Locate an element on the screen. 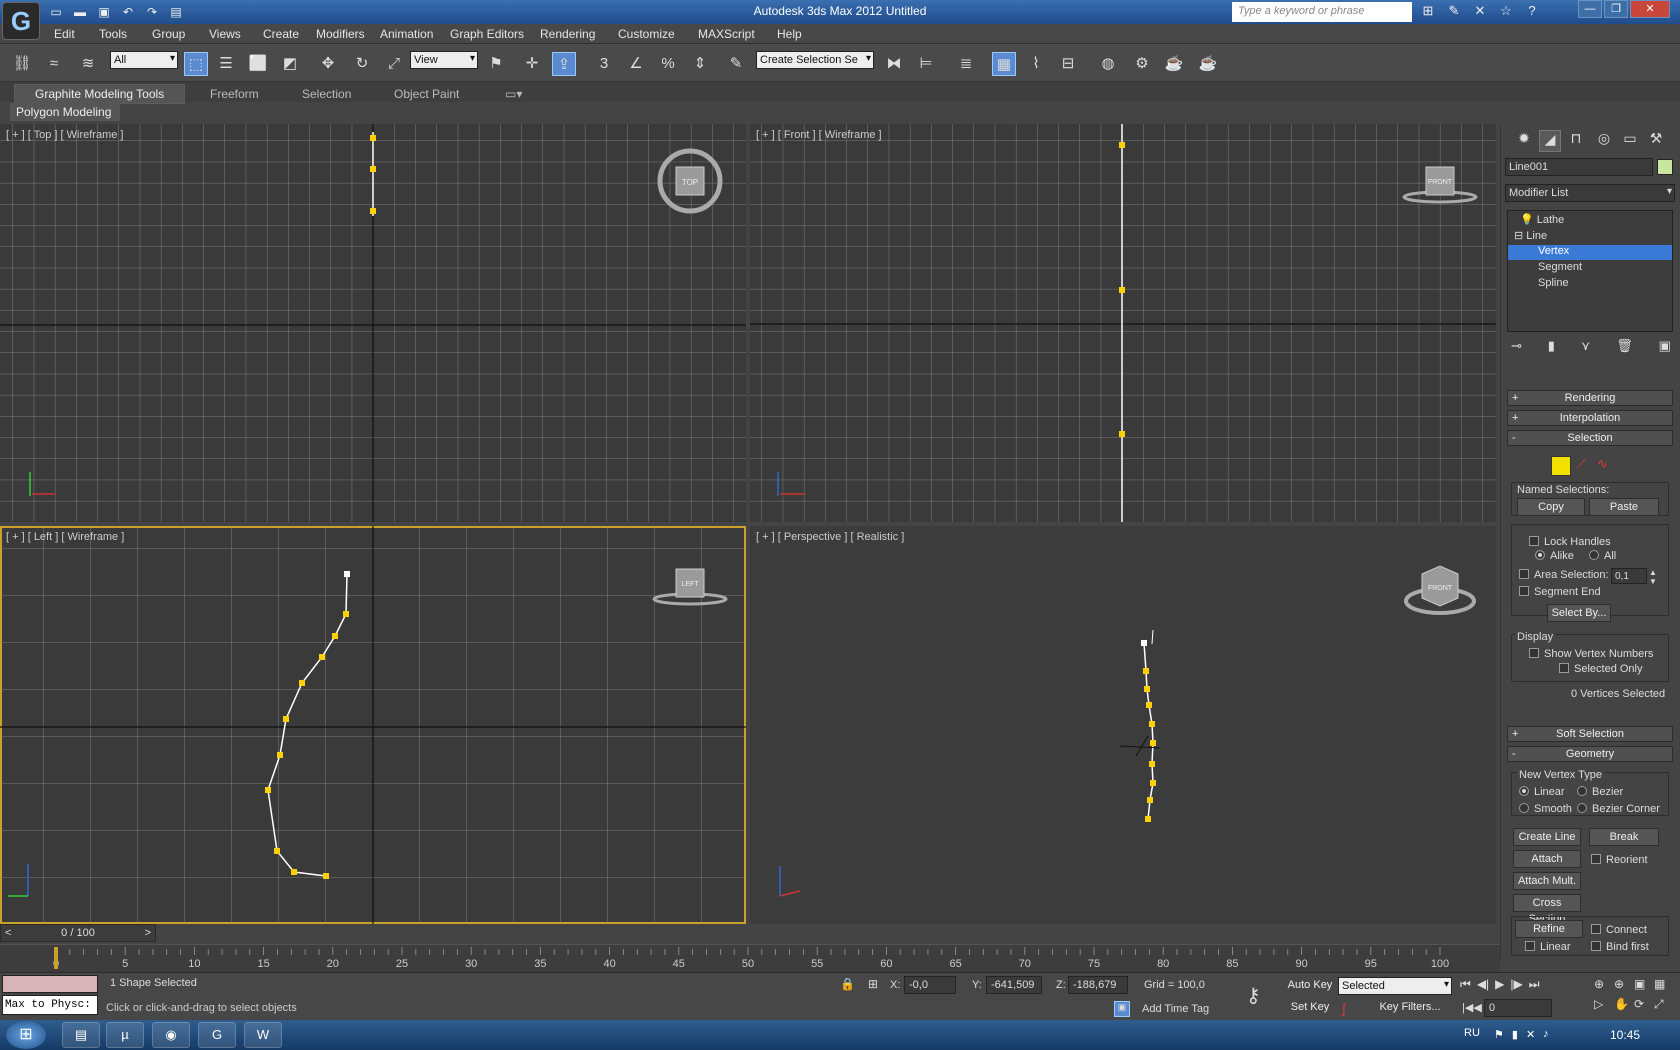  go-to-end-icon: ⏭ is located at coordinates (1534, 984).